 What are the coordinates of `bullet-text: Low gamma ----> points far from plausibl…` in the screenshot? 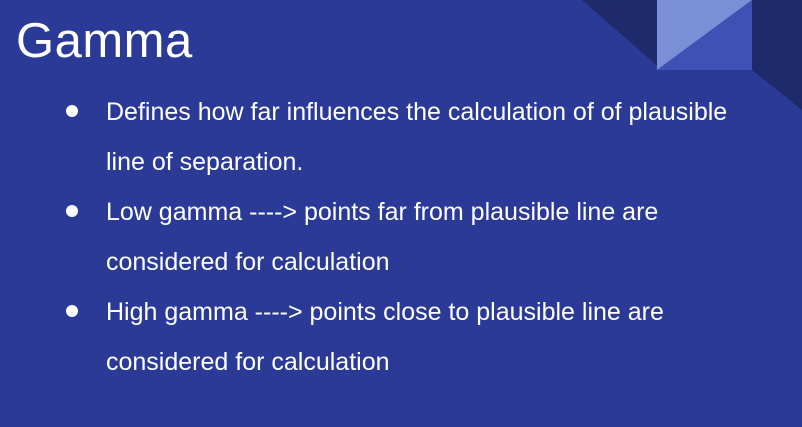 It's located at (382, 237).